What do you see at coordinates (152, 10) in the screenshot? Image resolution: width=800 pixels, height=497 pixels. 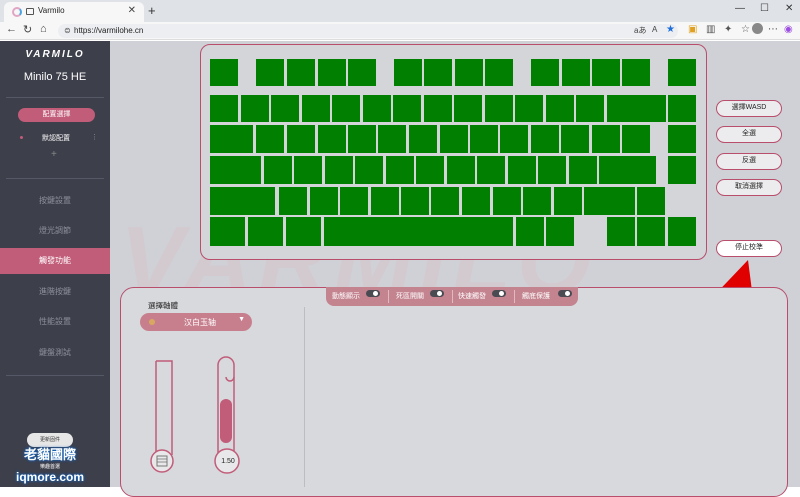 I see `new-tab-button: +` at bounding box center [152, 10].